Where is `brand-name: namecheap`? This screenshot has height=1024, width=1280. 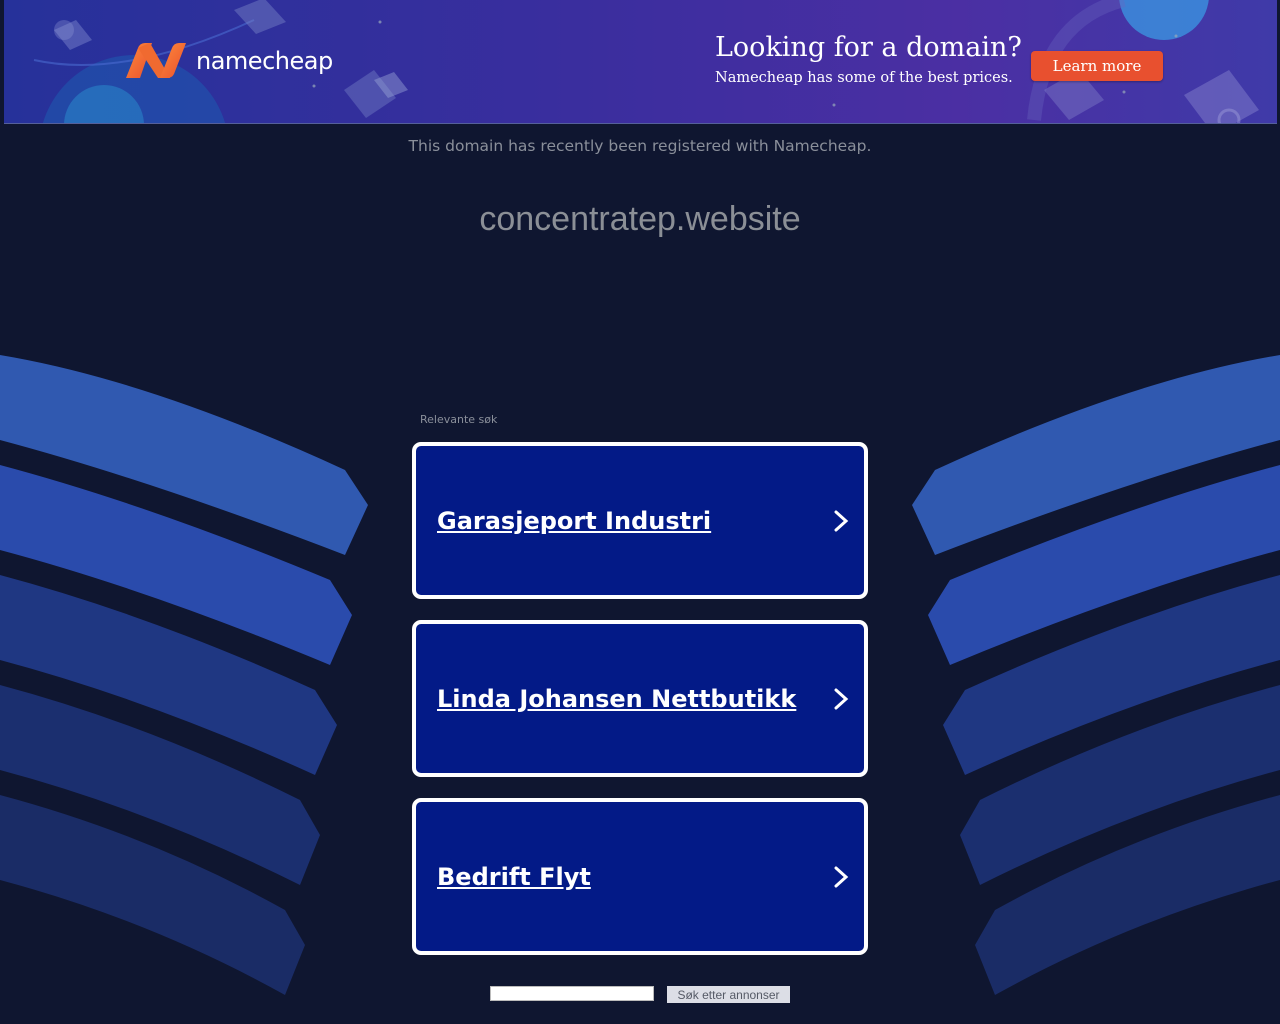
brand-name: namecheap is located at coordinates (264, 61).